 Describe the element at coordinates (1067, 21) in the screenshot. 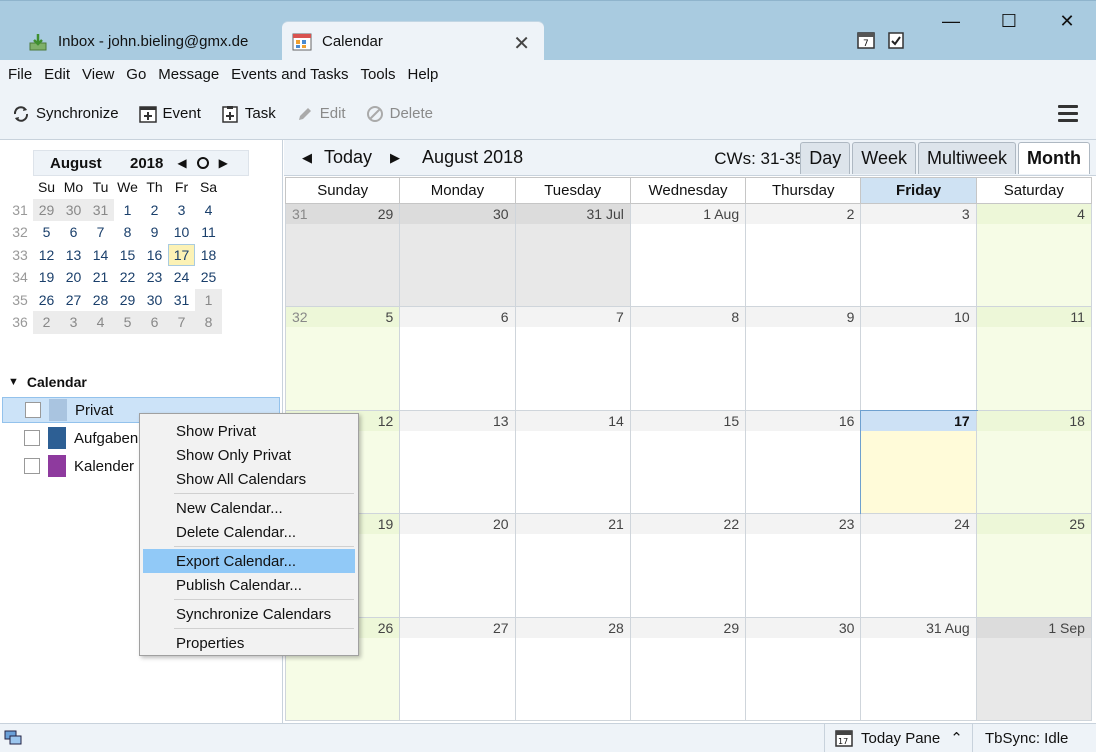

I see `close-button: ✕` at that location.